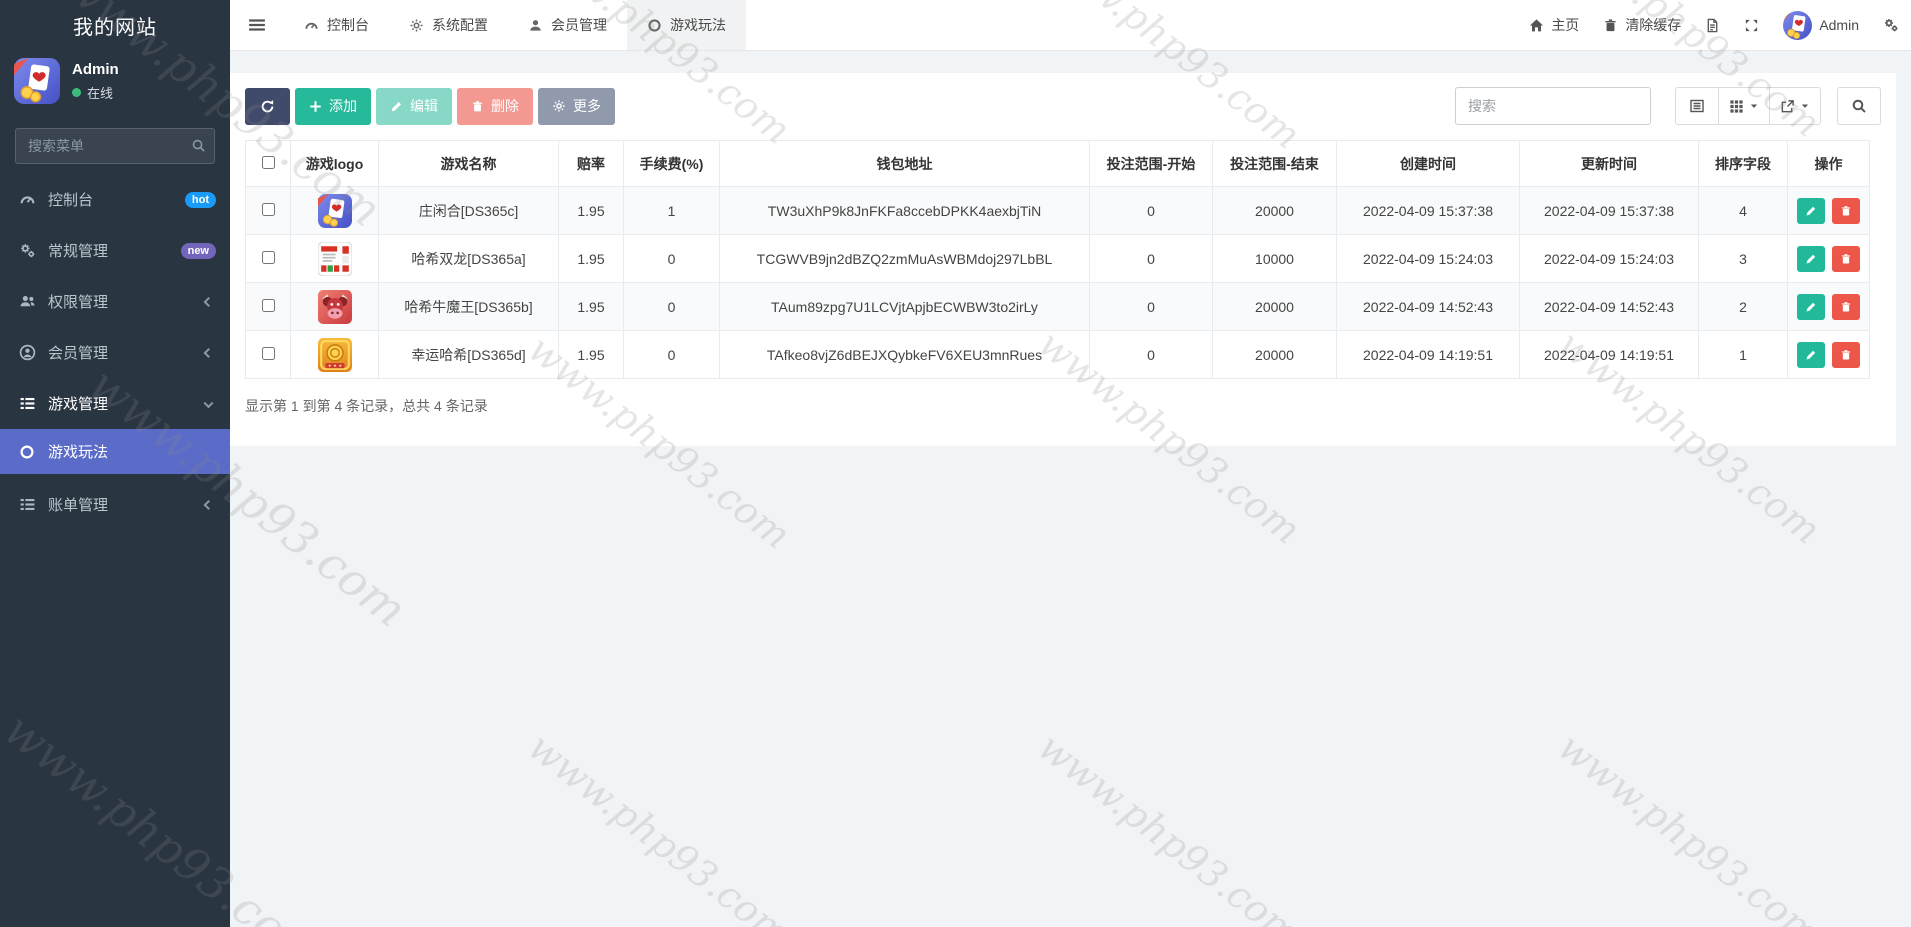 This screenshot has width=1911, height=927. I want to click on updated-time: 2022-04-09 14:19:51, so click(1609, 354).